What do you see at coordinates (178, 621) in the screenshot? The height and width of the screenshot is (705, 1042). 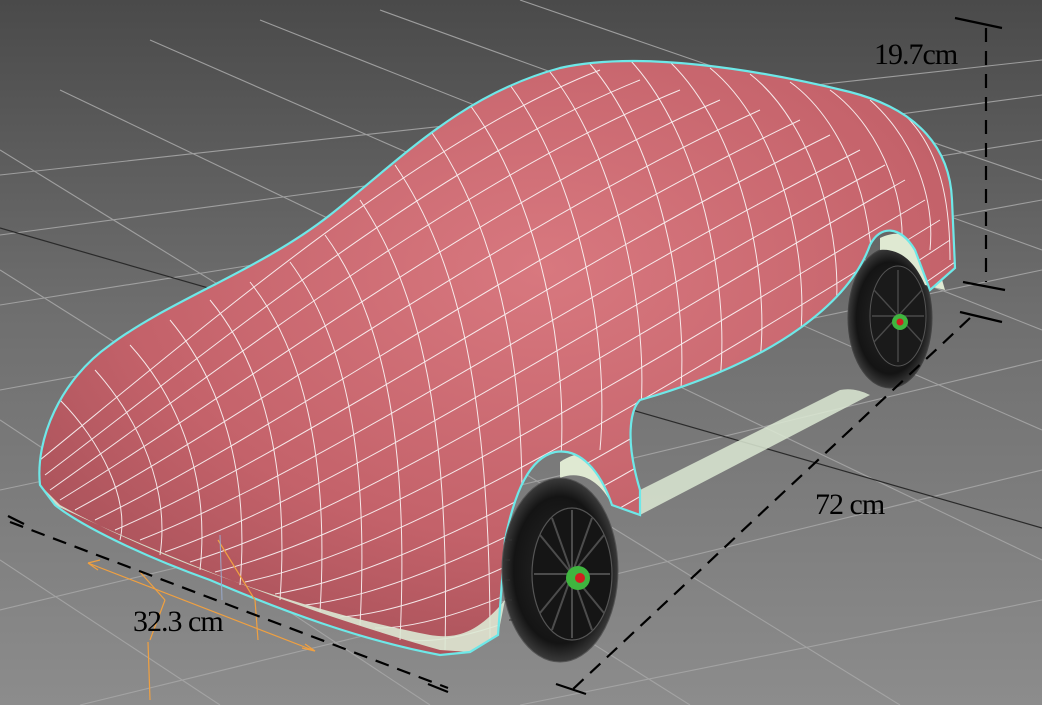 I see `width-dimension-label: 32.3 cm` at bounding box center [178, 621].